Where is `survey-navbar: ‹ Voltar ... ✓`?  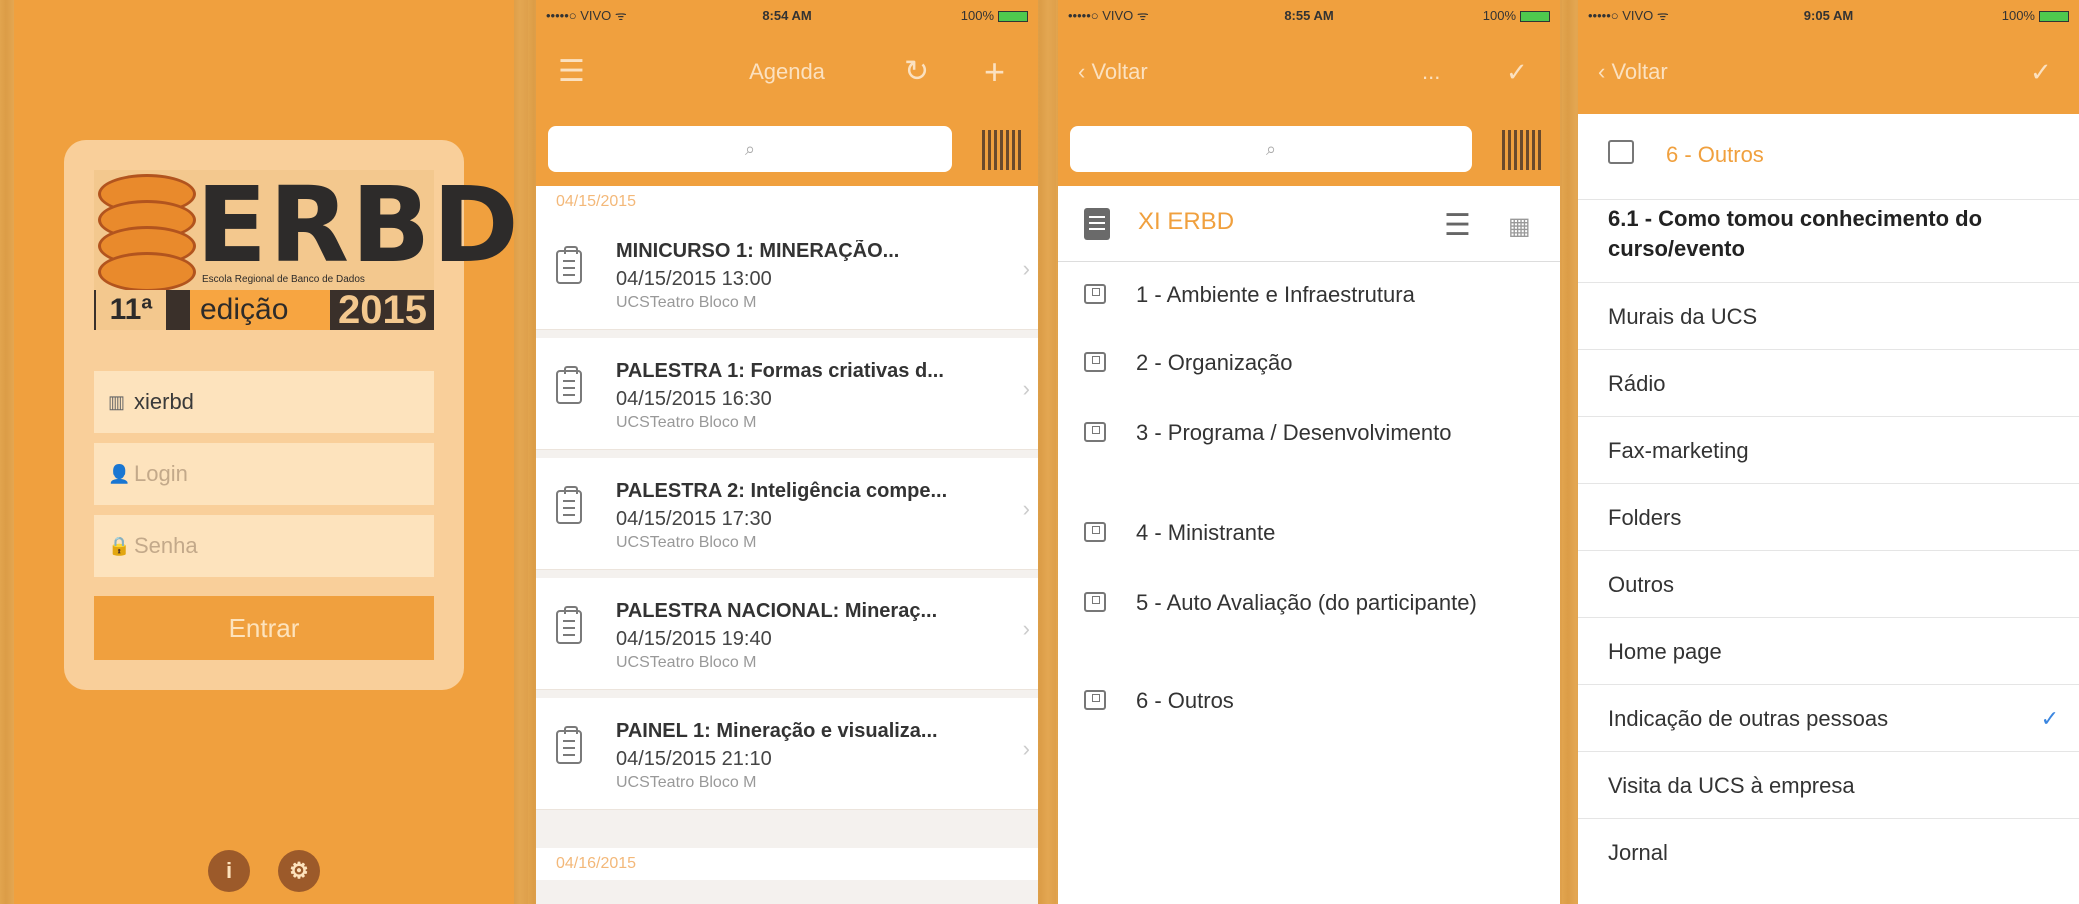 survey-navbar: ‹ Voltar ... ✓ is located at coordinates (1309, 72).